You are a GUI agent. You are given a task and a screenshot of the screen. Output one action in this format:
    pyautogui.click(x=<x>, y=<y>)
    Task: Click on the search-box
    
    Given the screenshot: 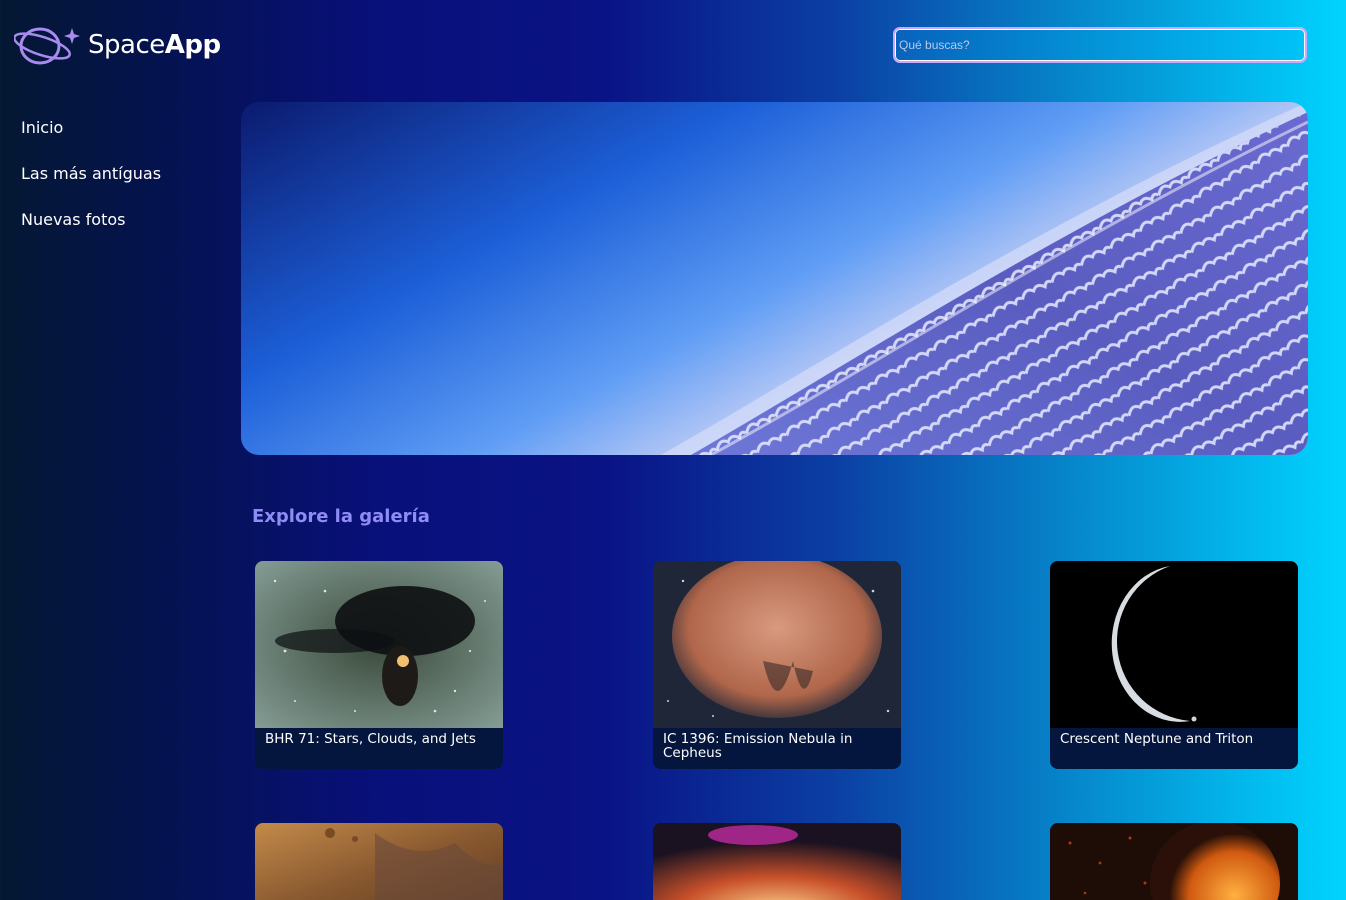 What is the action you would take?
    pyautogui.click(x=1100, y=45)
    